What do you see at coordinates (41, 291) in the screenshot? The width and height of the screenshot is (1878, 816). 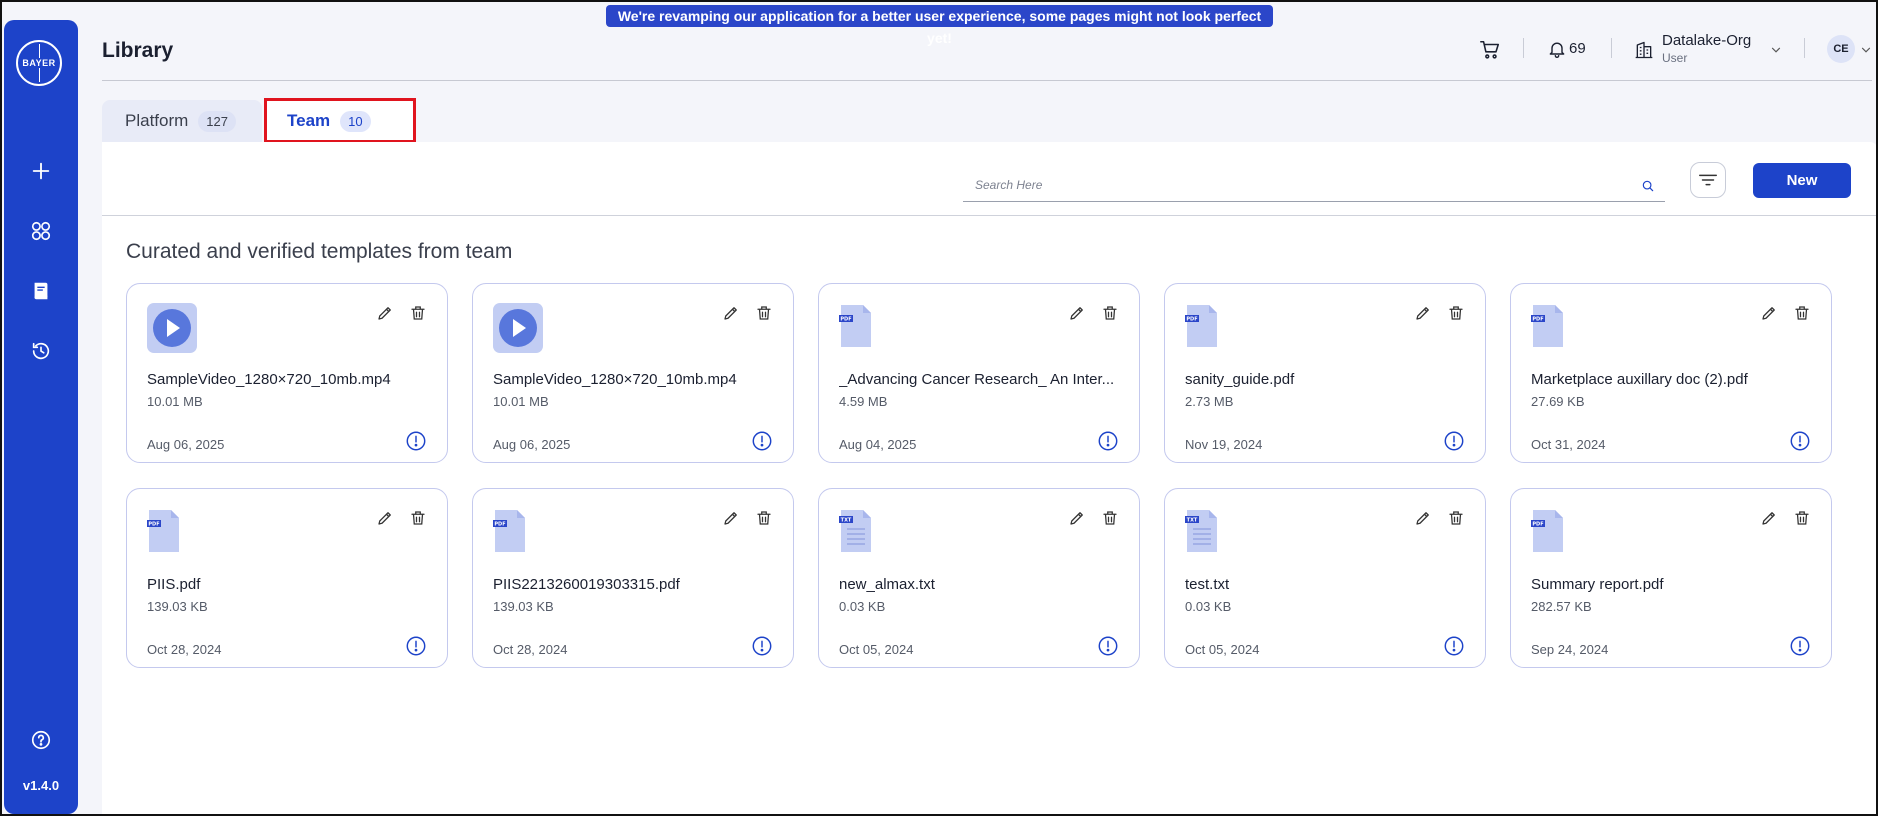 I see `sidebar-item-library` at bounding box center [41, 291].